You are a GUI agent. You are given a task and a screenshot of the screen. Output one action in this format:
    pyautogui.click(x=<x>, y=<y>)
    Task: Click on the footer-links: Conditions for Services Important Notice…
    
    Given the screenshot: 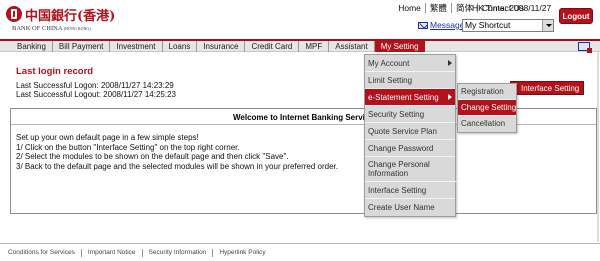 What is the action you would take?
    pyautogui.click(x=140, y=253)
    